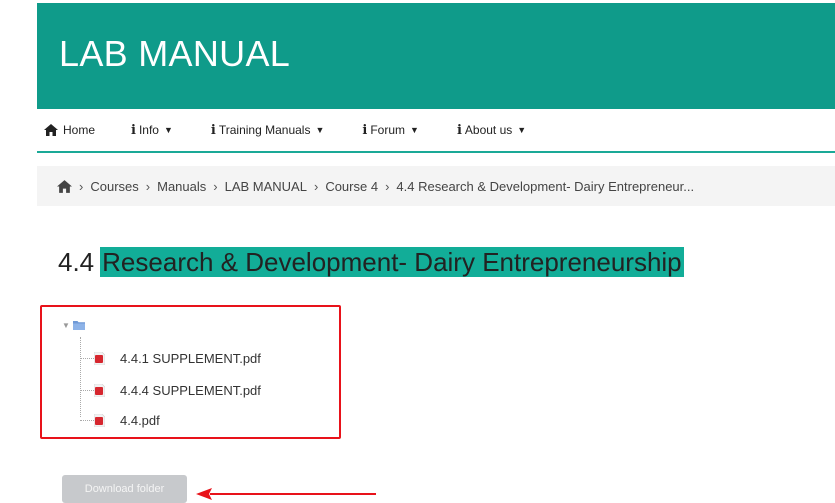  What do you see at coordinates (190, 358) in the screenshot?
I see `file-name: 4.4.1 SUPPLEMENT.pdf` at bounding box center [190, 358].